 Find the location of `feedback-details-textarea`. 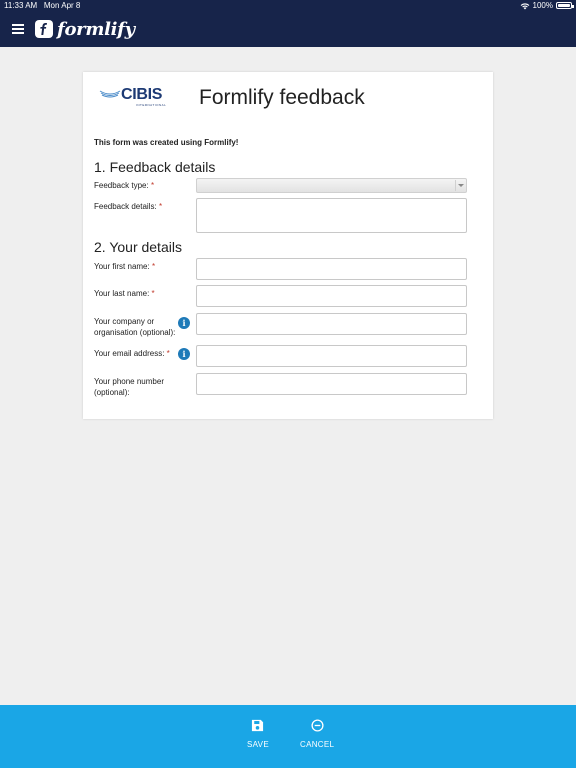

feedback-details-textarea is located at coordinates (331, 215).